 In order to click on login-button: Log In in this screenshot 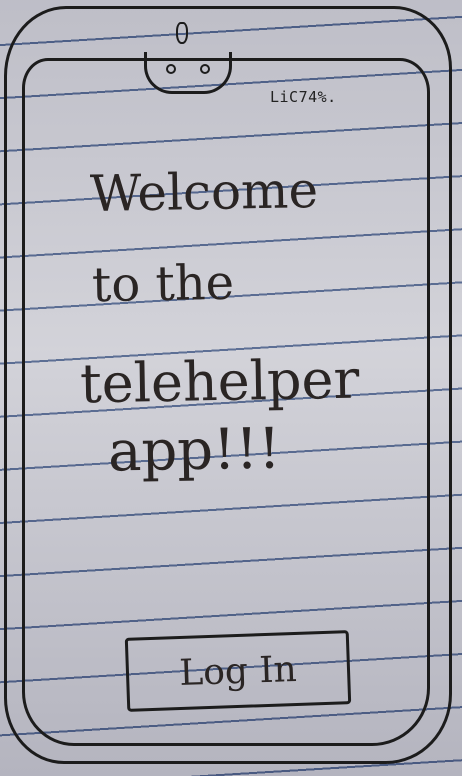, I will do `click(238, 671)`.